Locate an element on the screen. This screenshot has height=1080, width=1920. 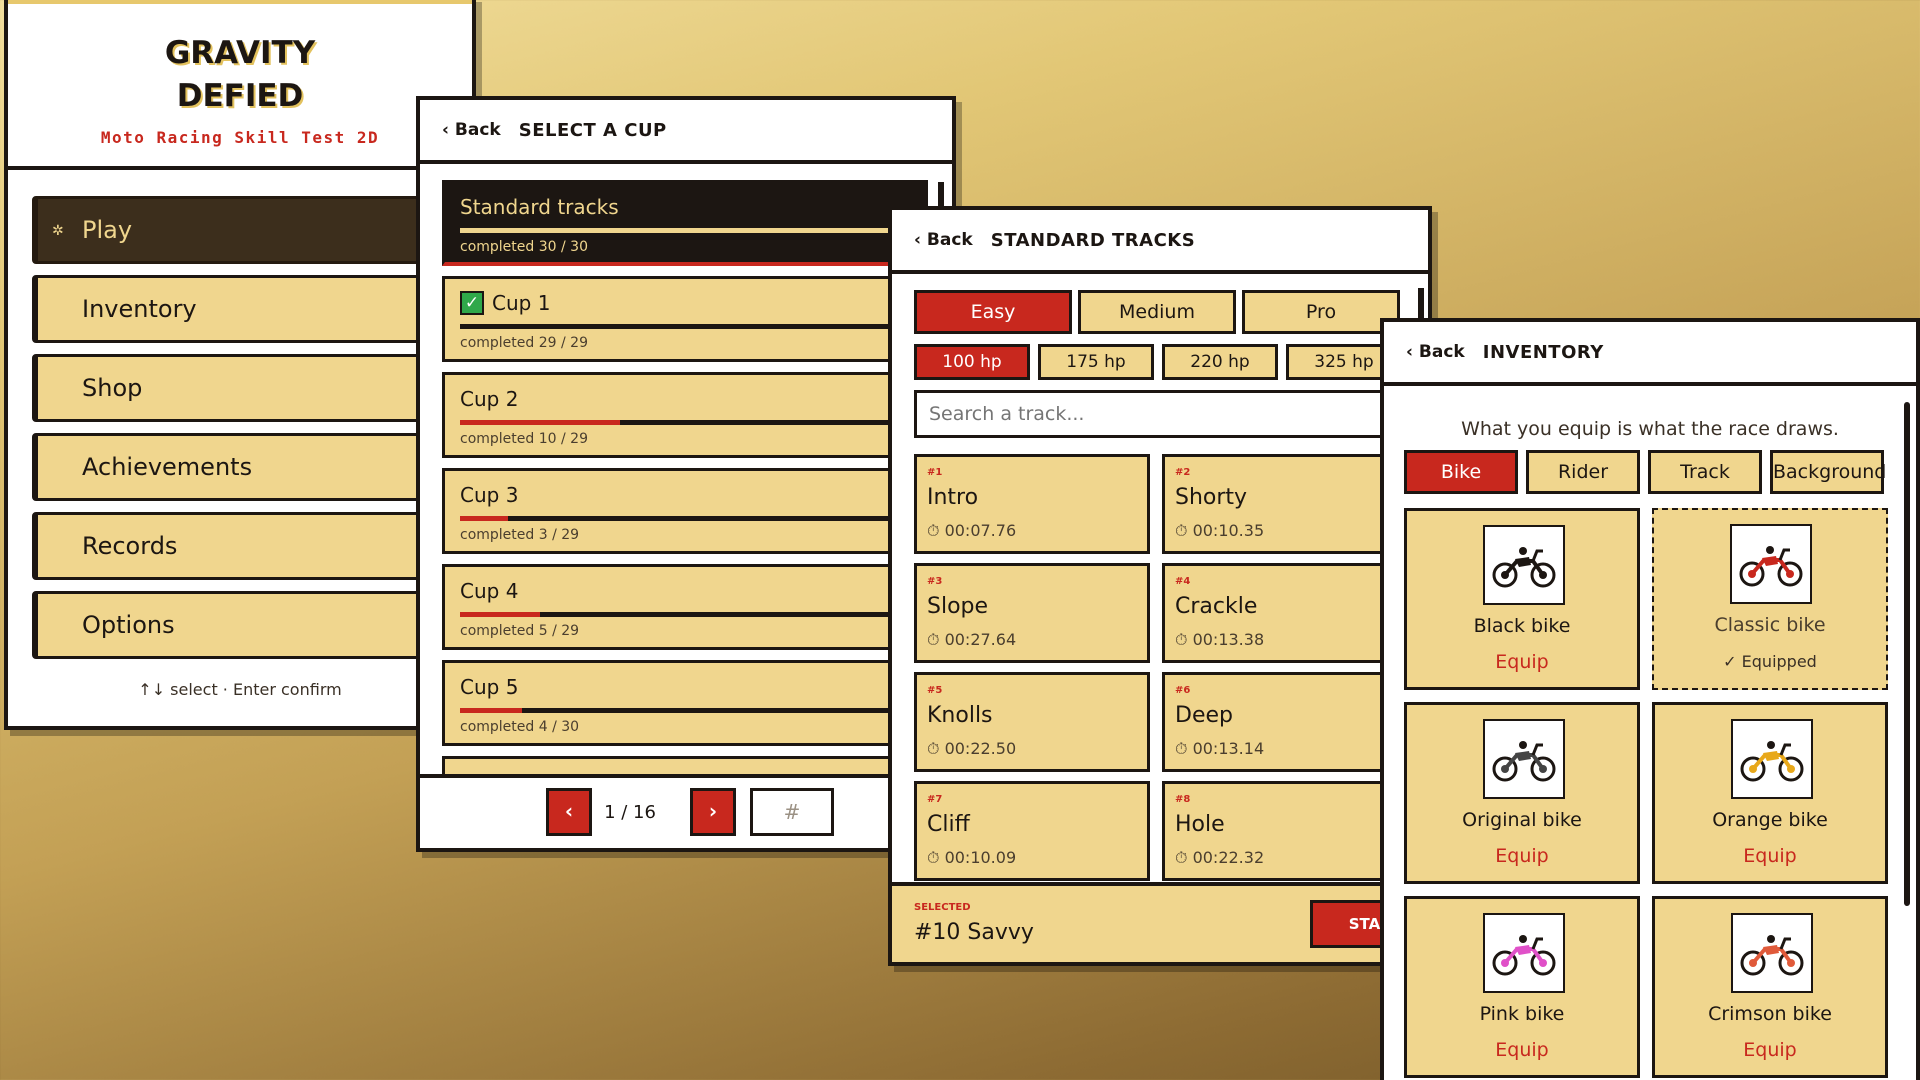
menu-item-options: Options is located at coordinates (247, 625).